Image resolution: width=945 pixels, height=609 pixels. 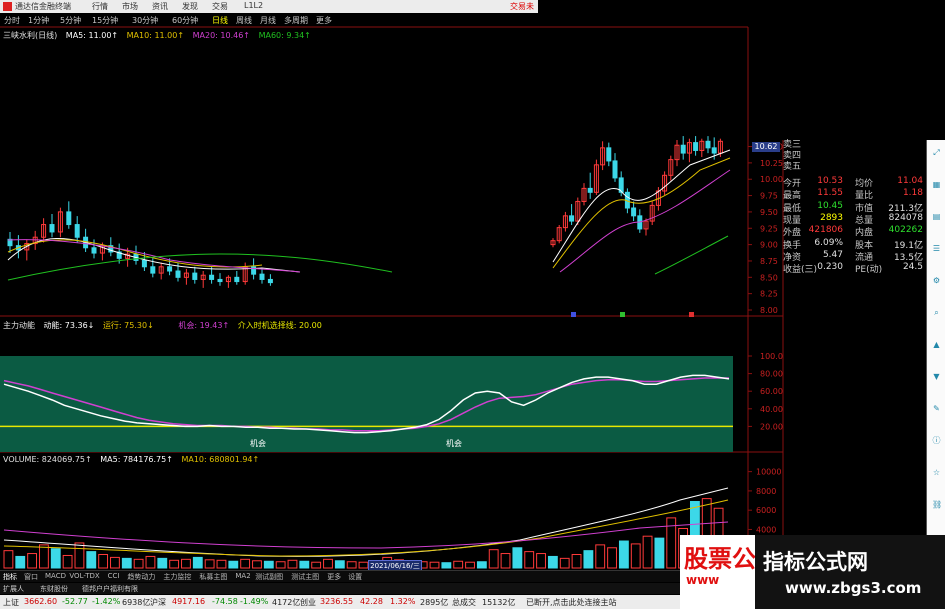 What do you see at coordinates (936, 344) in the screenshot?
I see `arrow-up-icon: ▲` at bounding box center [936, 344].